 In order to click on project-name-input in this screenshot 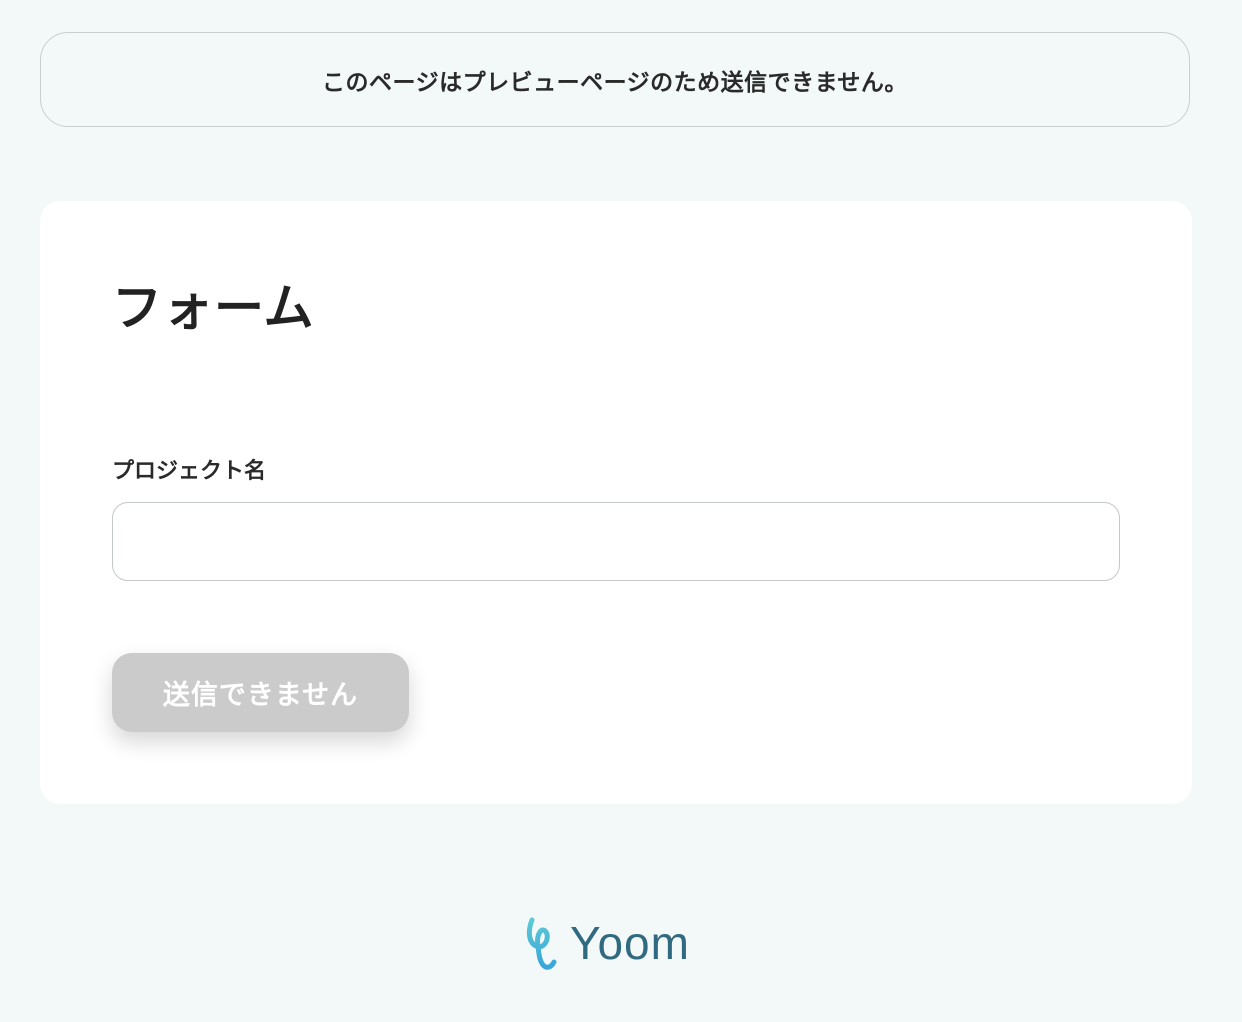, I will do `click(616, 541)`.